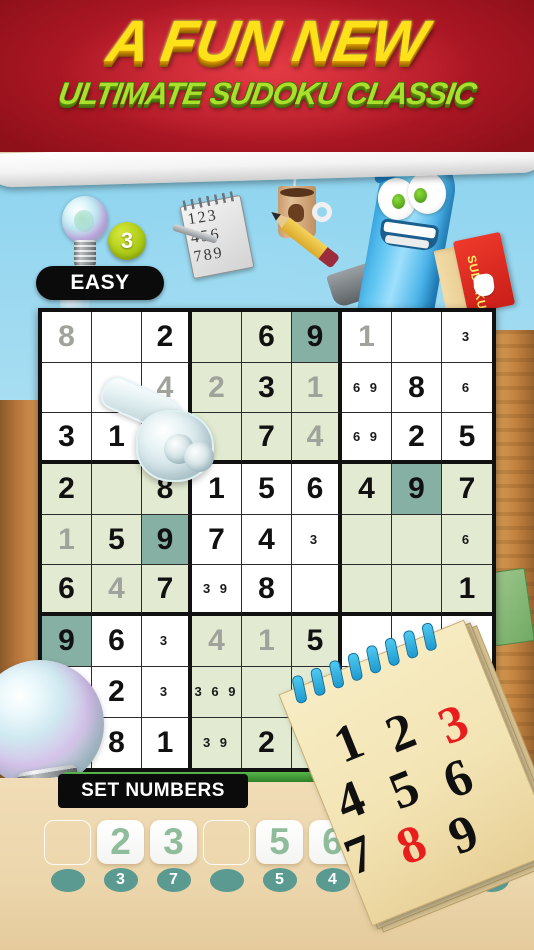 Image resolution: width=534 pixels, height=950 pixels. I want to click on sudoku-cell-r2c6: 1, so click(317, 388).